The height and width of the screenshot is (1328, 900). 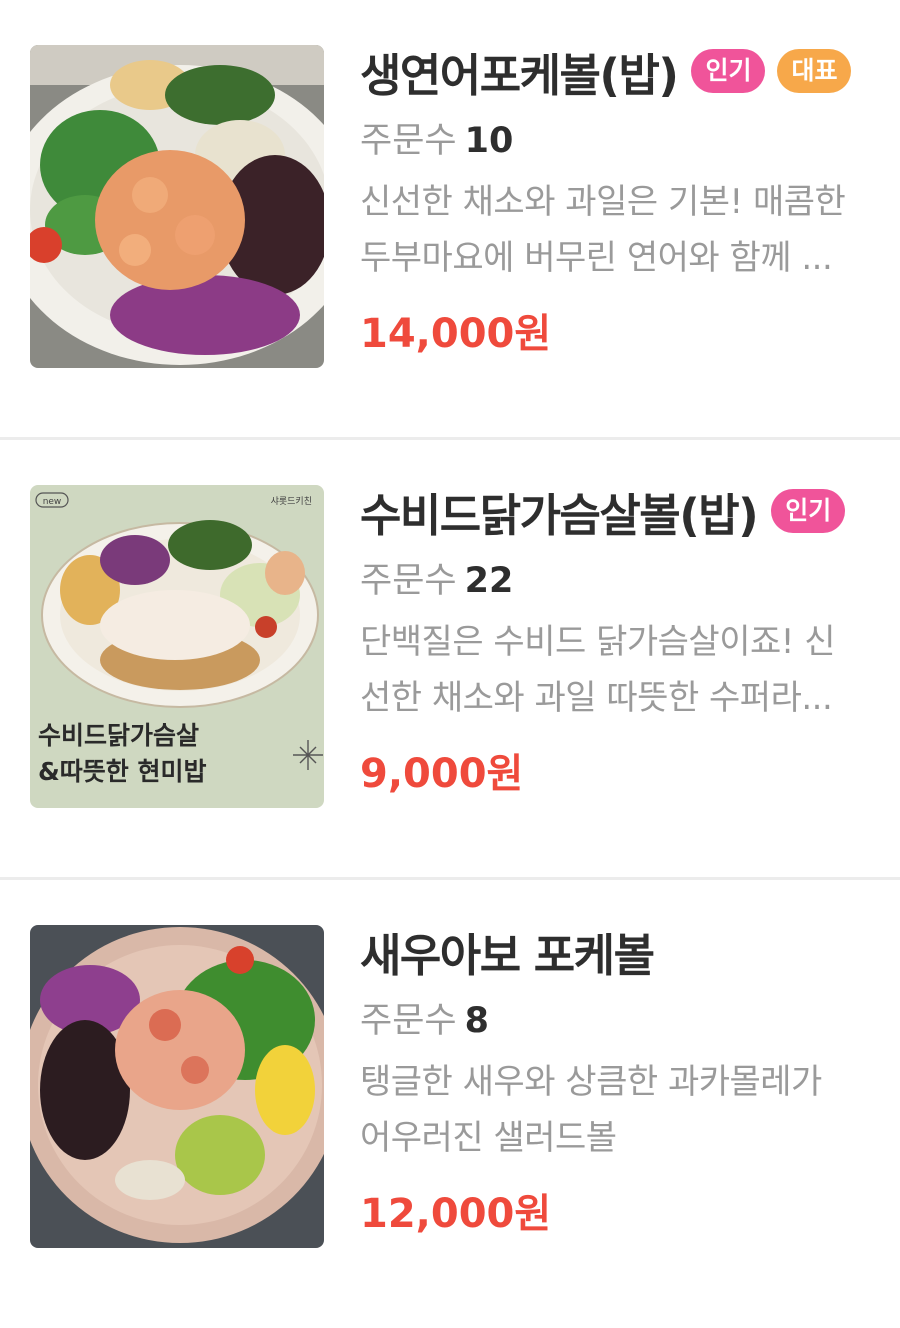 What do you see at coordinates (456, 1214) in the screenshot?
I see `menu-price: 12,000원` at bounding box center [456, 1214].